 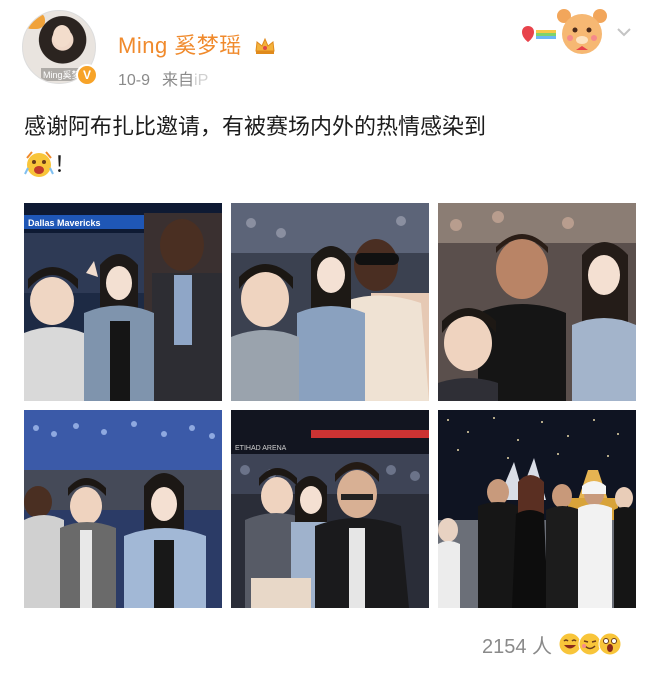 What do you see at coordinates (65, 164) in the screenshot?
I see `exclamation-mark: ！` at bounding box center [65, 164].